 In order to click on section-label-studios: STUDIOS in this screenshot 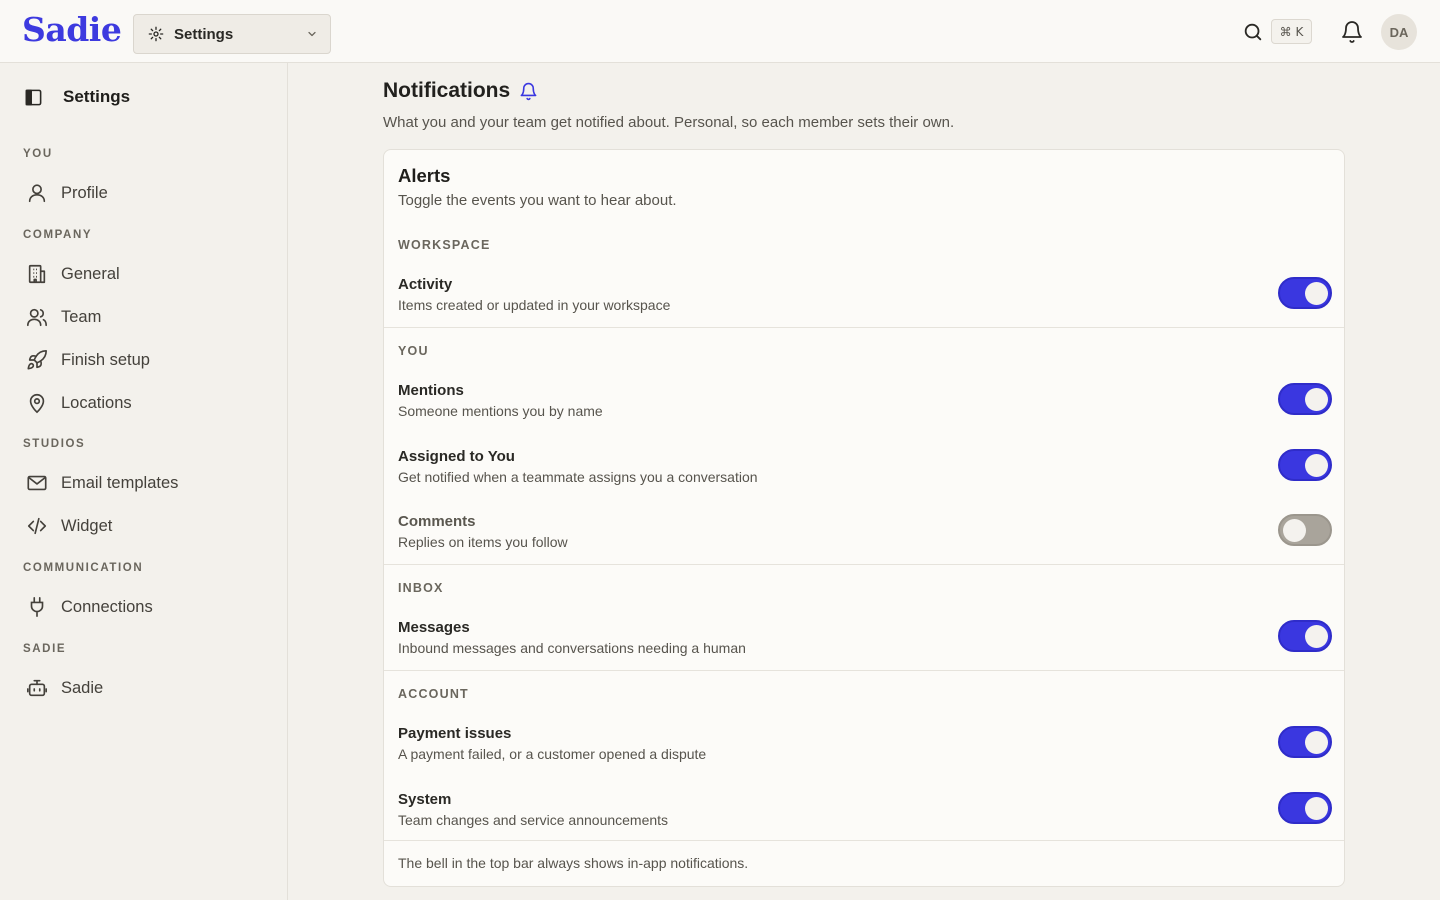, I will do `click(54, 444)`.